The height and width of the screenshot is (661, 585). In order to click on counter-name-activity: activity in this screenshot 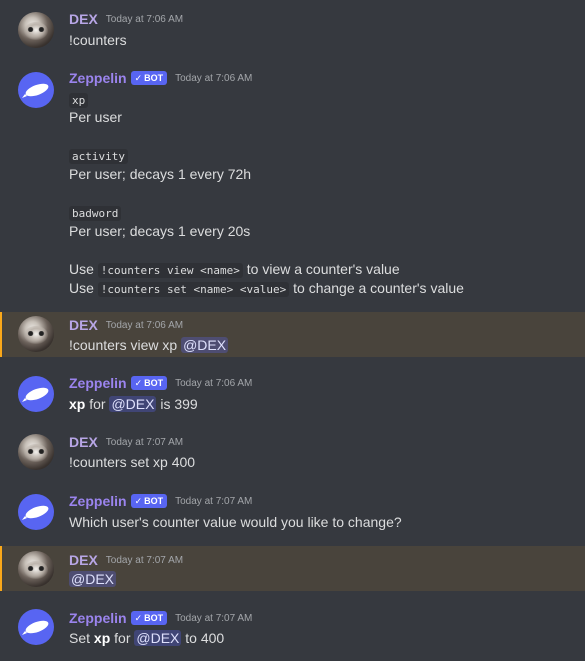, I will do `click(98, 156)`.